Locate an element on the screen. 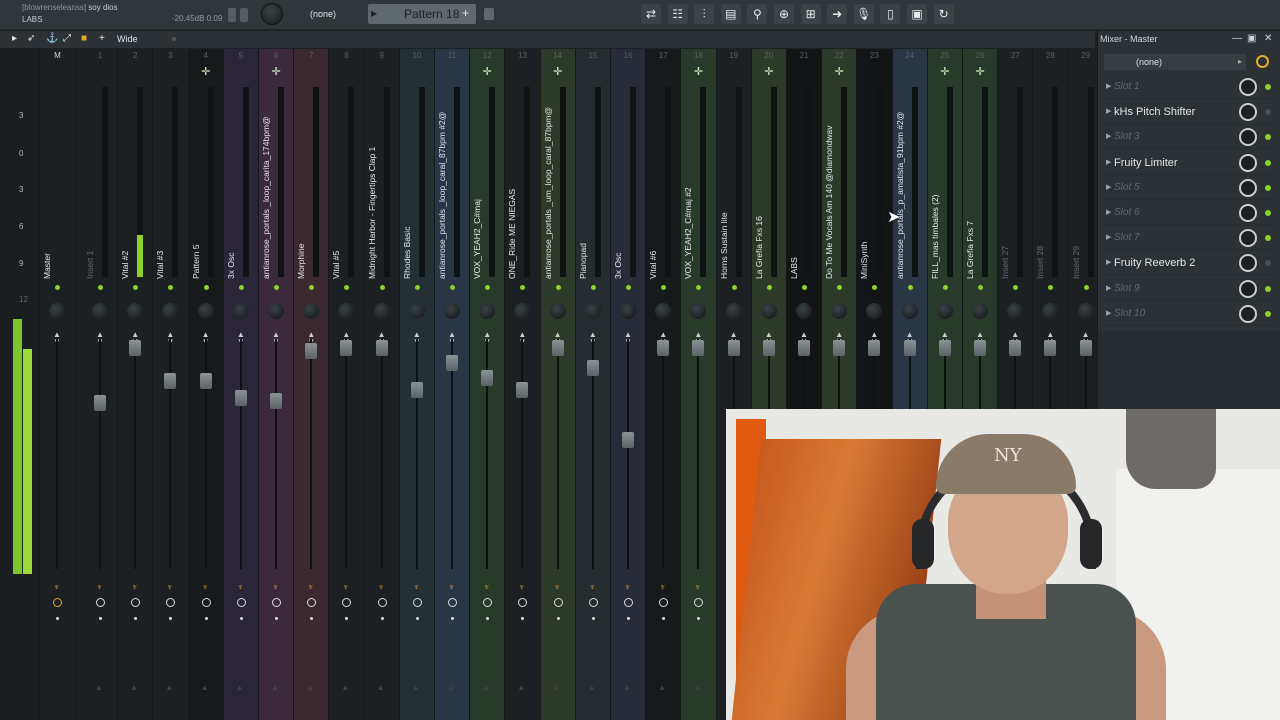  minimize-icon: — is located at coordinates (1237, 38).